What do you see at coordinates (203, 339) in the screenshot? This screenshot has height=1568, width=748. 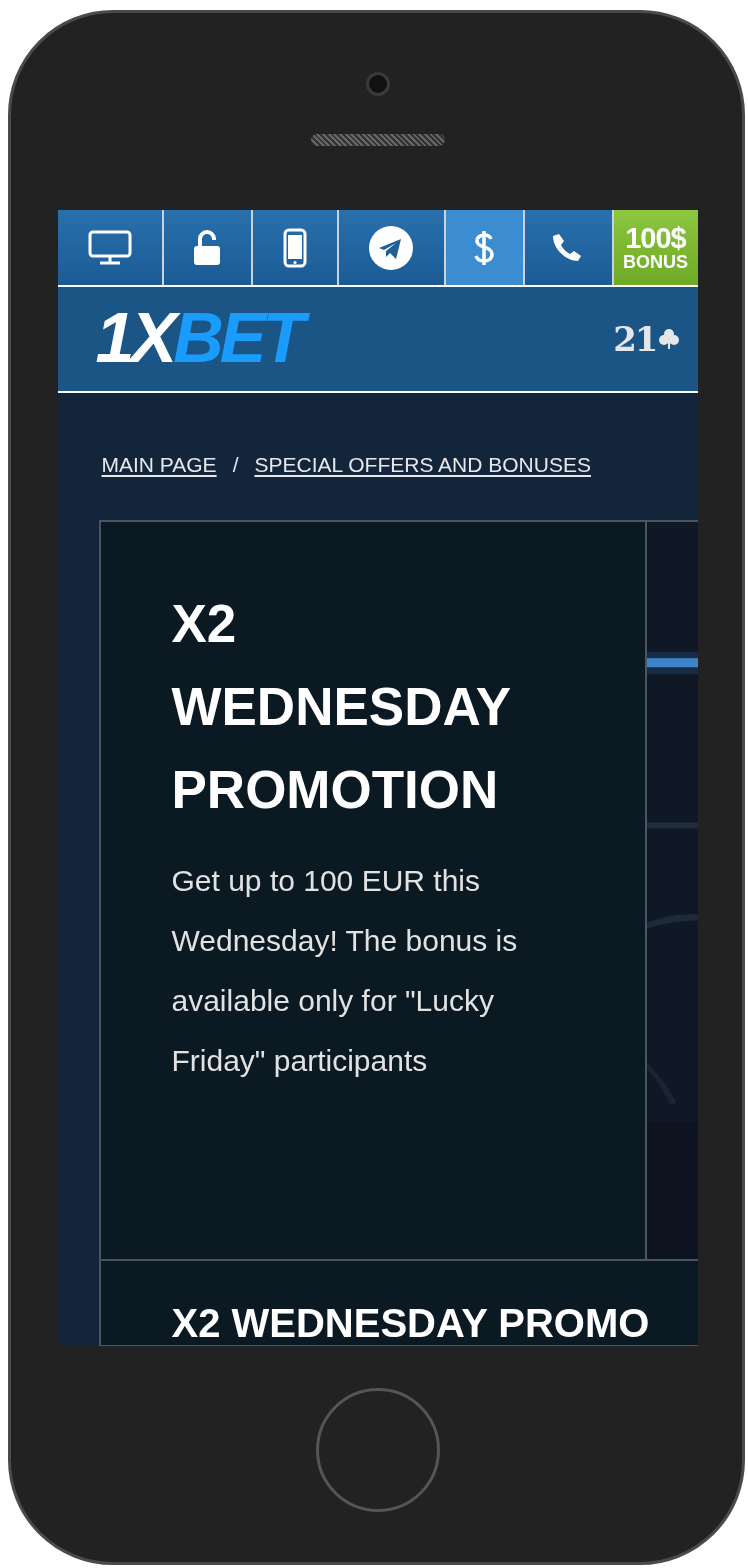 I see `logo: 1XBET` at bounding box center [203, 339].